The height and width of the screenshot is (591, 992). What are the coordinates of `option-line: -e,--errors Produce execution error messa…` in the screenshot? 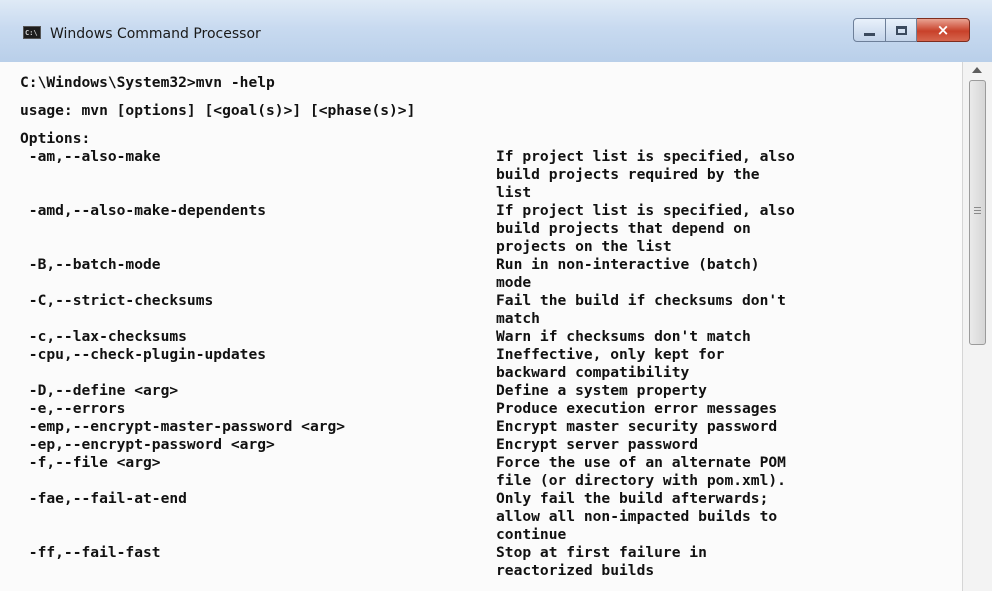 It's located at (398, 409).